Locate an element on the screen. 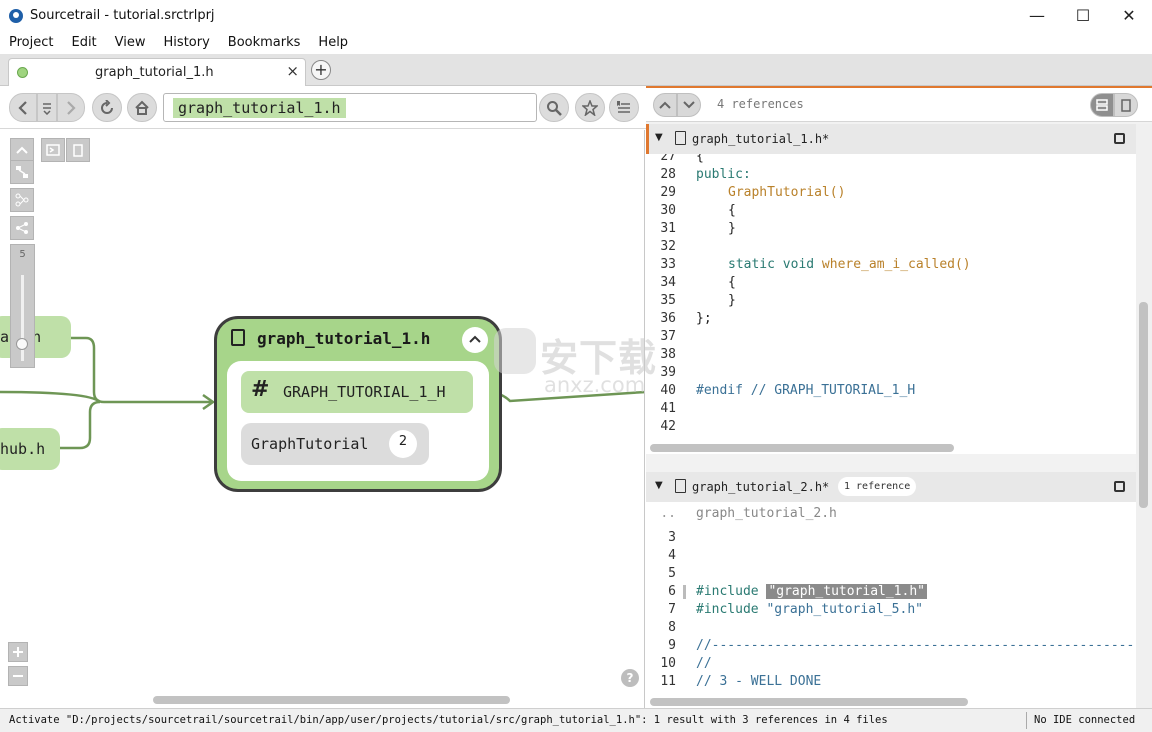 The image size is (1152, 732). code-line: 32 is located at coordinates (891, 247).